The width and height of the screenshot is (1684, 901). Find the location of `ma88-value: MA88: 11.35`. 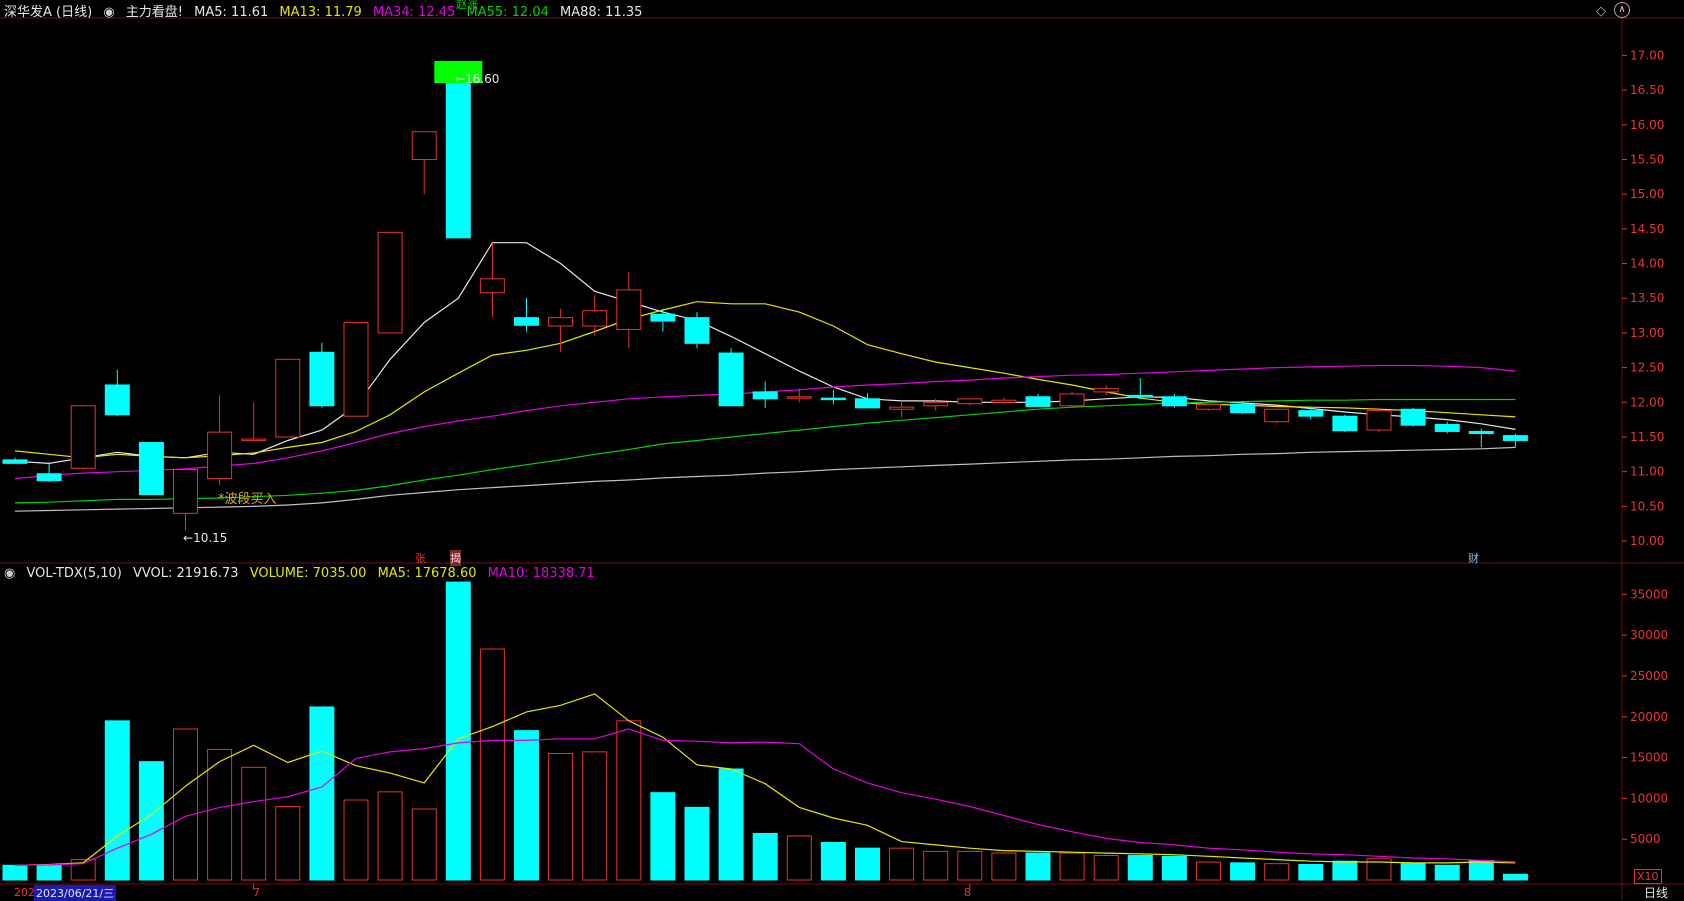

ma88-value: MA88: 11.35 is located at coordinates (601, 12).